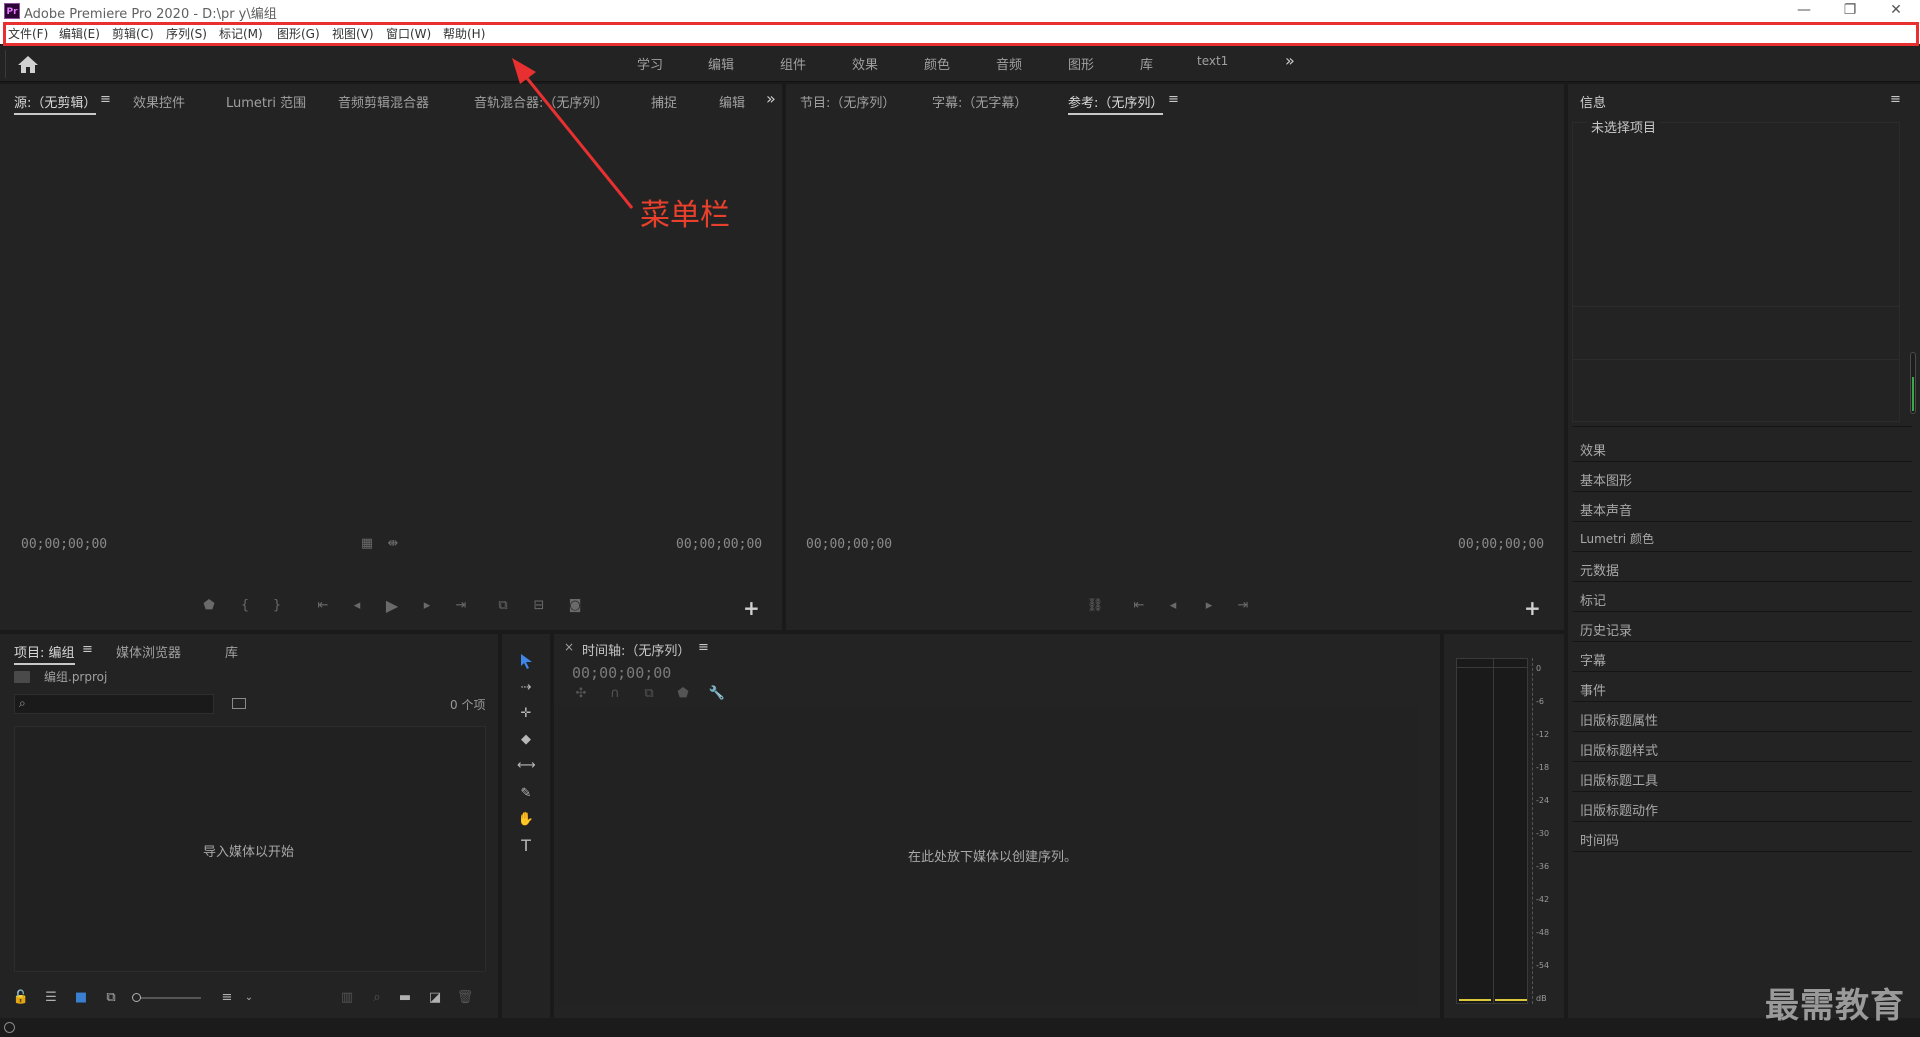  Describe the element at coordinates (937, 63) in the screenshot. I see `workspace-tab-color: 颜色` at that location.